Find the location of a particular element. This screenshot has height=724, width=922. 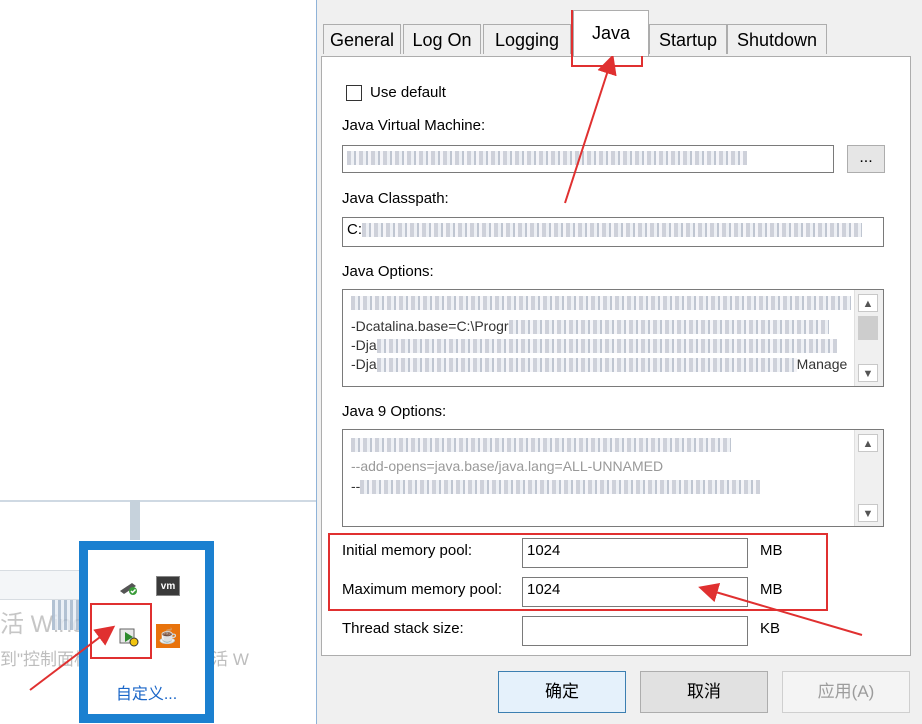

classpath-label: Java Classpath: is located at coordinates (395, 198).